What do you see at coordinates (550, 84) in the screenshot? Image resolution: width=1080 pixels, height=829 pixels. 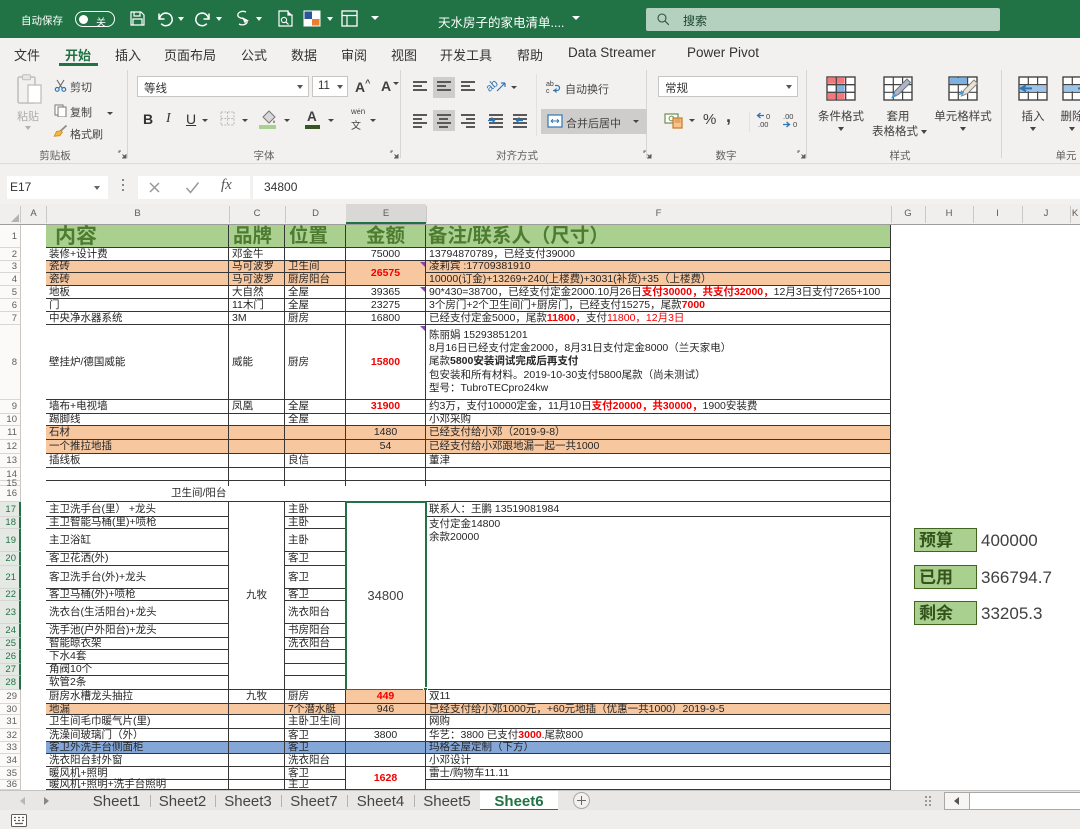 I see `svg-text: ab` at bounding box center [550, 84].